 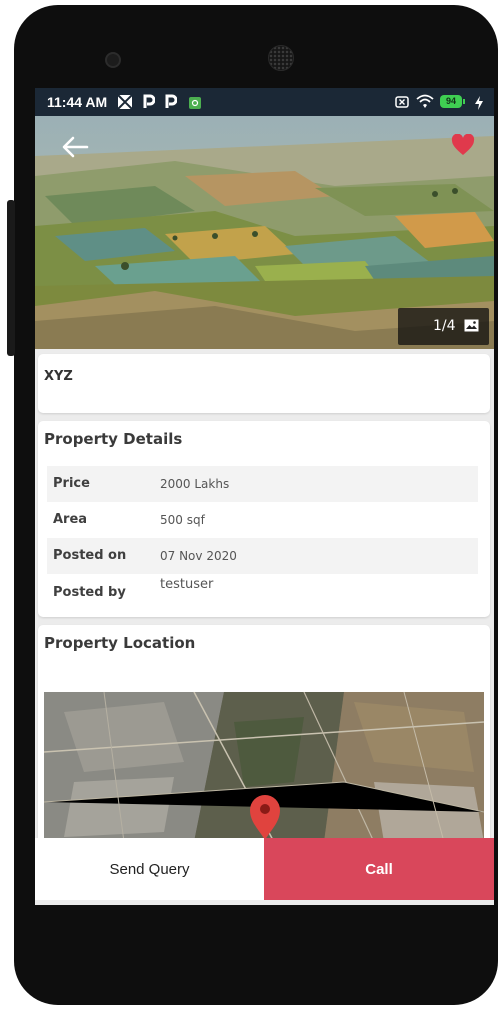 What do you see at coordinates (379, 869) in the screenshot?
I see `call-button: Call` at bounding box center [379, 869].